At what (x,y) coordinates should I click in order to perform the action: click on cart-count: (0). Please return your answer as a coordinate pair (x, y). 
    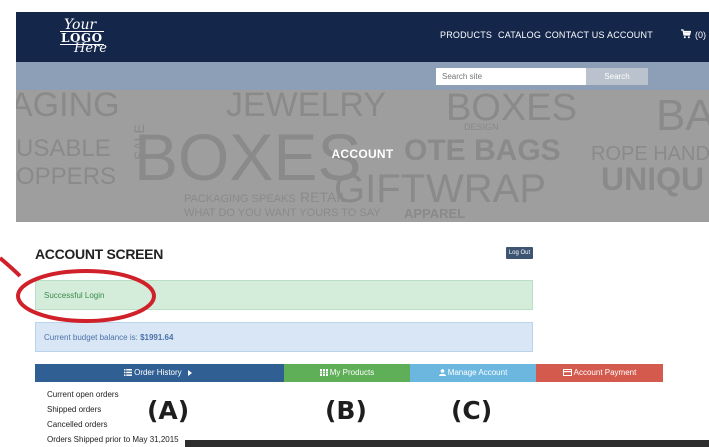
    Looking at the image, I should click on (700, 35).